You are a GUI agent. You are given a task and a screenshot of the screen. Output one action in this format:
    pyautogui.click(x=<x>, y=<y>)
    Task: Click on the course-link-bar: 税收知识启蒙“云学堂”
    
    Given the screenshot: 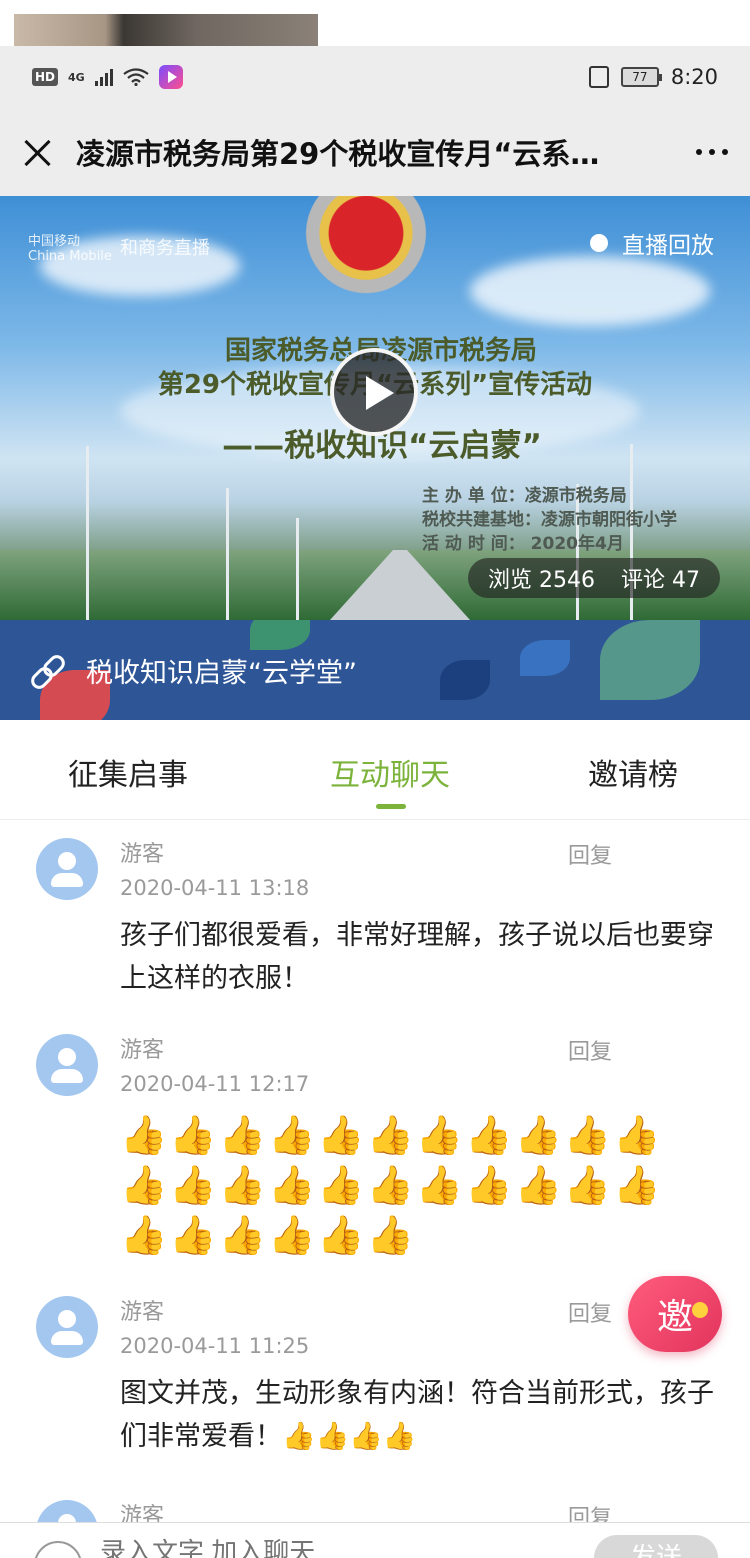 What is the action you would take?
    pyautogui.click(x=375, y=670)
    